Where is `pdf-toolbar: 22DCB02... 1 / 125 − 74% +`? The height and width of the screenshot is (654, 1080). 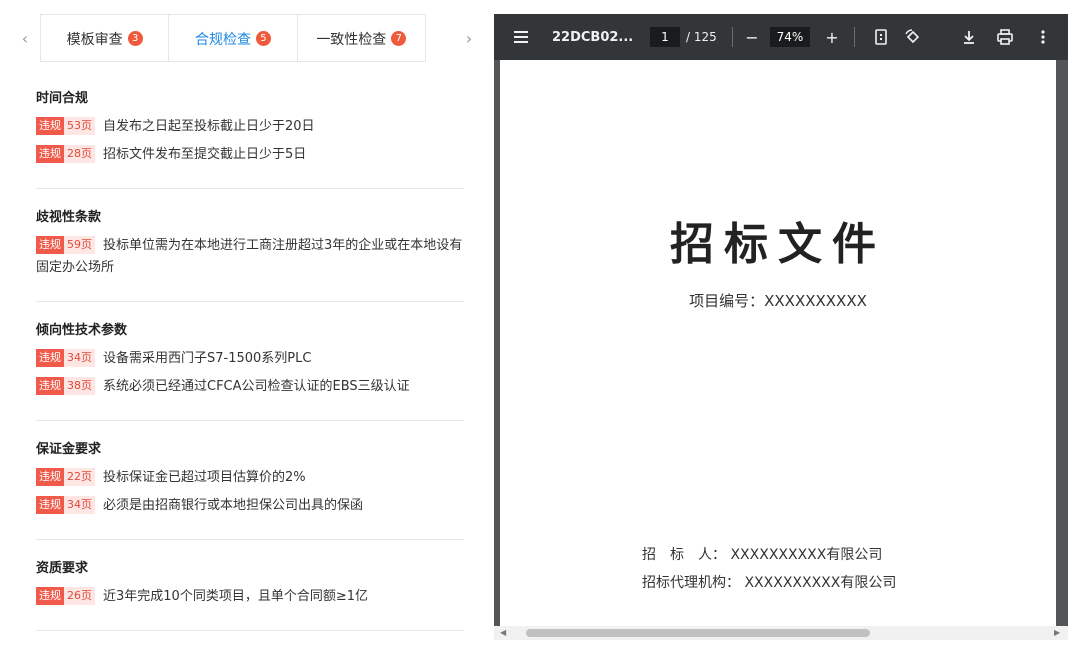 pdf-toolbar: 22DCB02... 1 / 125 − 74% + is located at coordinates (781, 37).